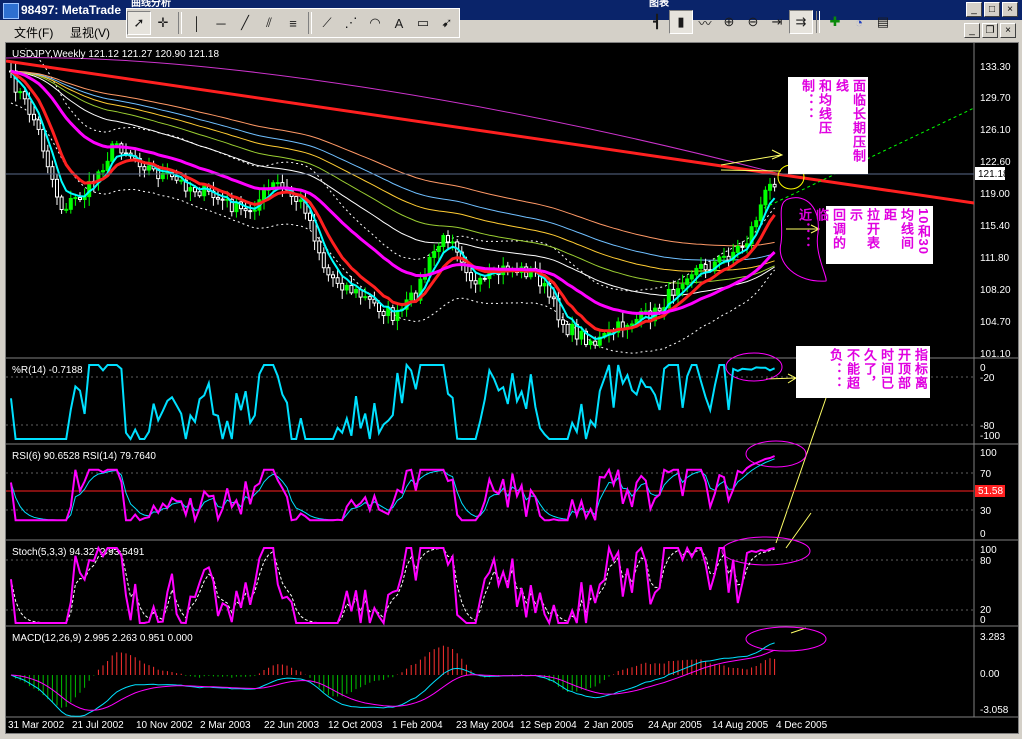 The height and width of the screenshot is (739, 1022). Describe the element at coordinates (659, 4) in the screenshot. I see `float-toolbar-title-charts: 图表` at that location.